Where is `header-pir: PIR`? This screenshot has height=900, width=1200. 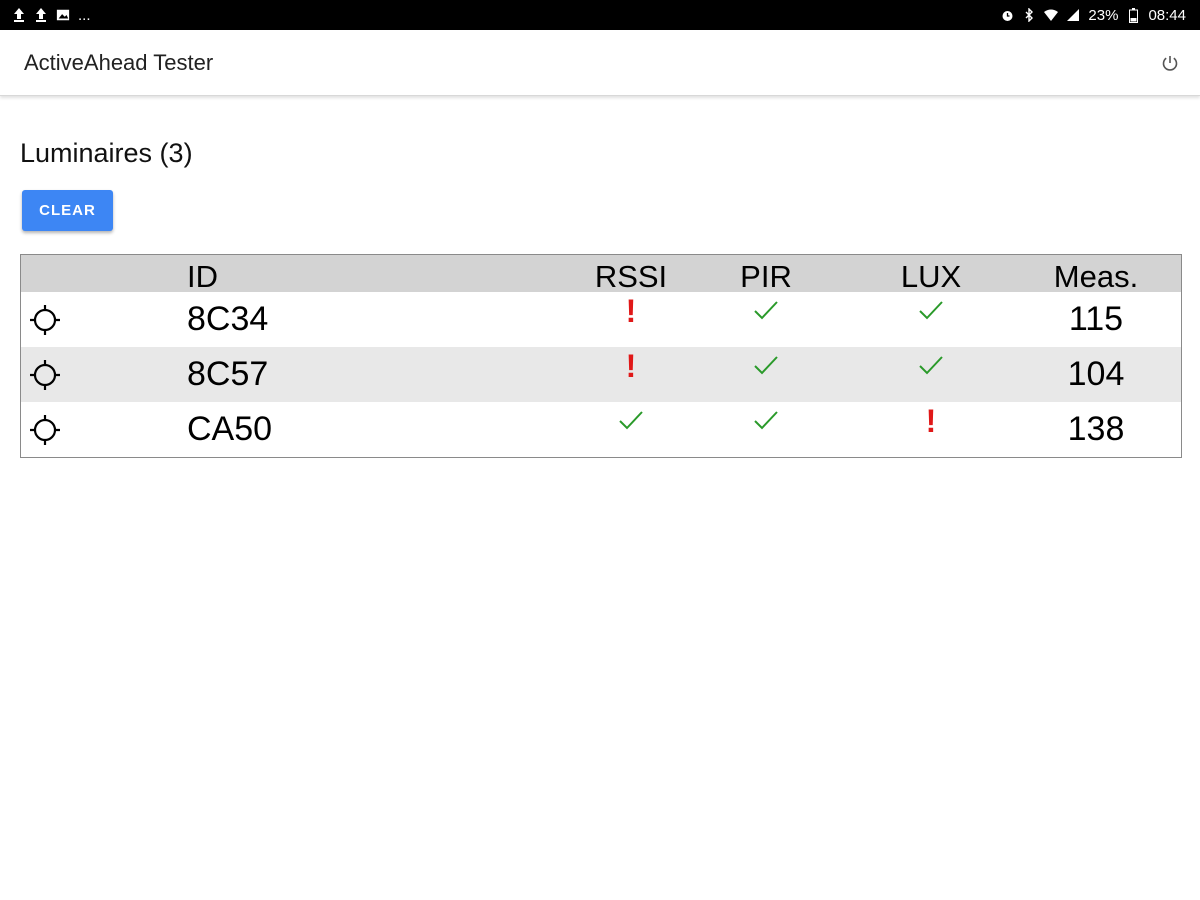 header-pir: PIR is located at coordinates (766, 276).